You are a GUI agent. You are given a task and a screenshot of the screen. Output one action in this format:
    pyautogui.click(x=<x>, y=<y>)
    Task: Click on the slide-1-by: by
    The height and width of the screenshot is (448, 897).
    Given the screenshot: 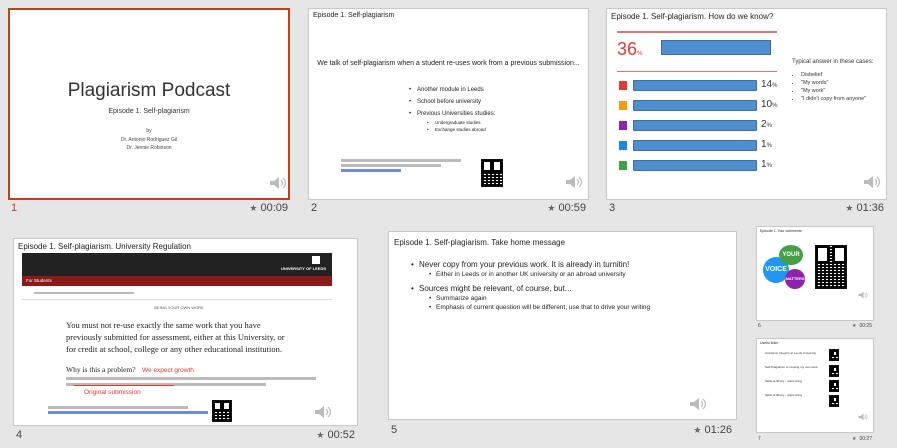 What is the action you would take?
    pyautogui.click(x=149, y=131)
    